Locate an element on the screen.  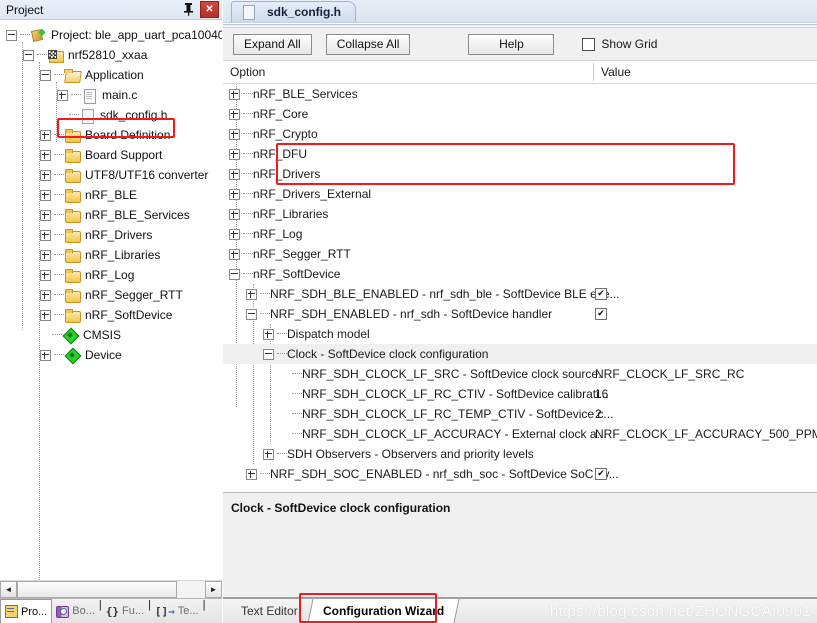
project-tree-item-board-support: Board Support is located at coordinates (111, 155).